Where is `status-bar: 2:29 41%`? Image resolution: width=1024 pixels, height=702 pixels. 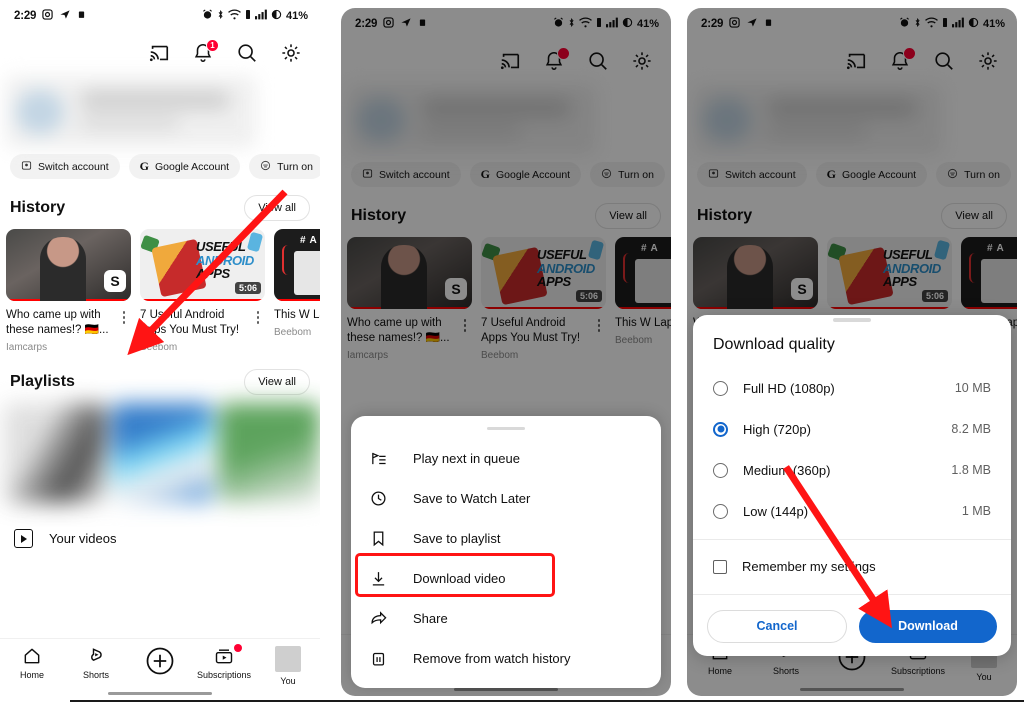 status-bar: 2:29 41% is located at coordinates (506, 24).